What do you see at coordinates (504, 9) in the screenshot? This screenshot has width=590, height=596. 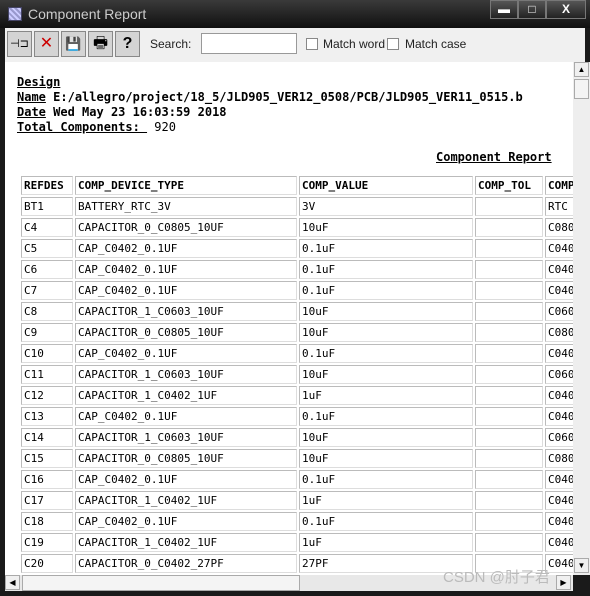 I see `minimize-button: ▬` at bounding box center [504, 9].